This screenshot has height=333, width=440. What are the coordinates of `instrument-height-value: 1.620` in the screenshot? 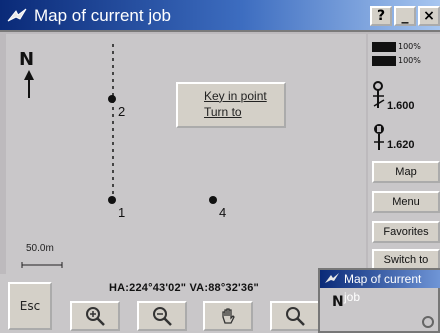 It's located at (401, 145).